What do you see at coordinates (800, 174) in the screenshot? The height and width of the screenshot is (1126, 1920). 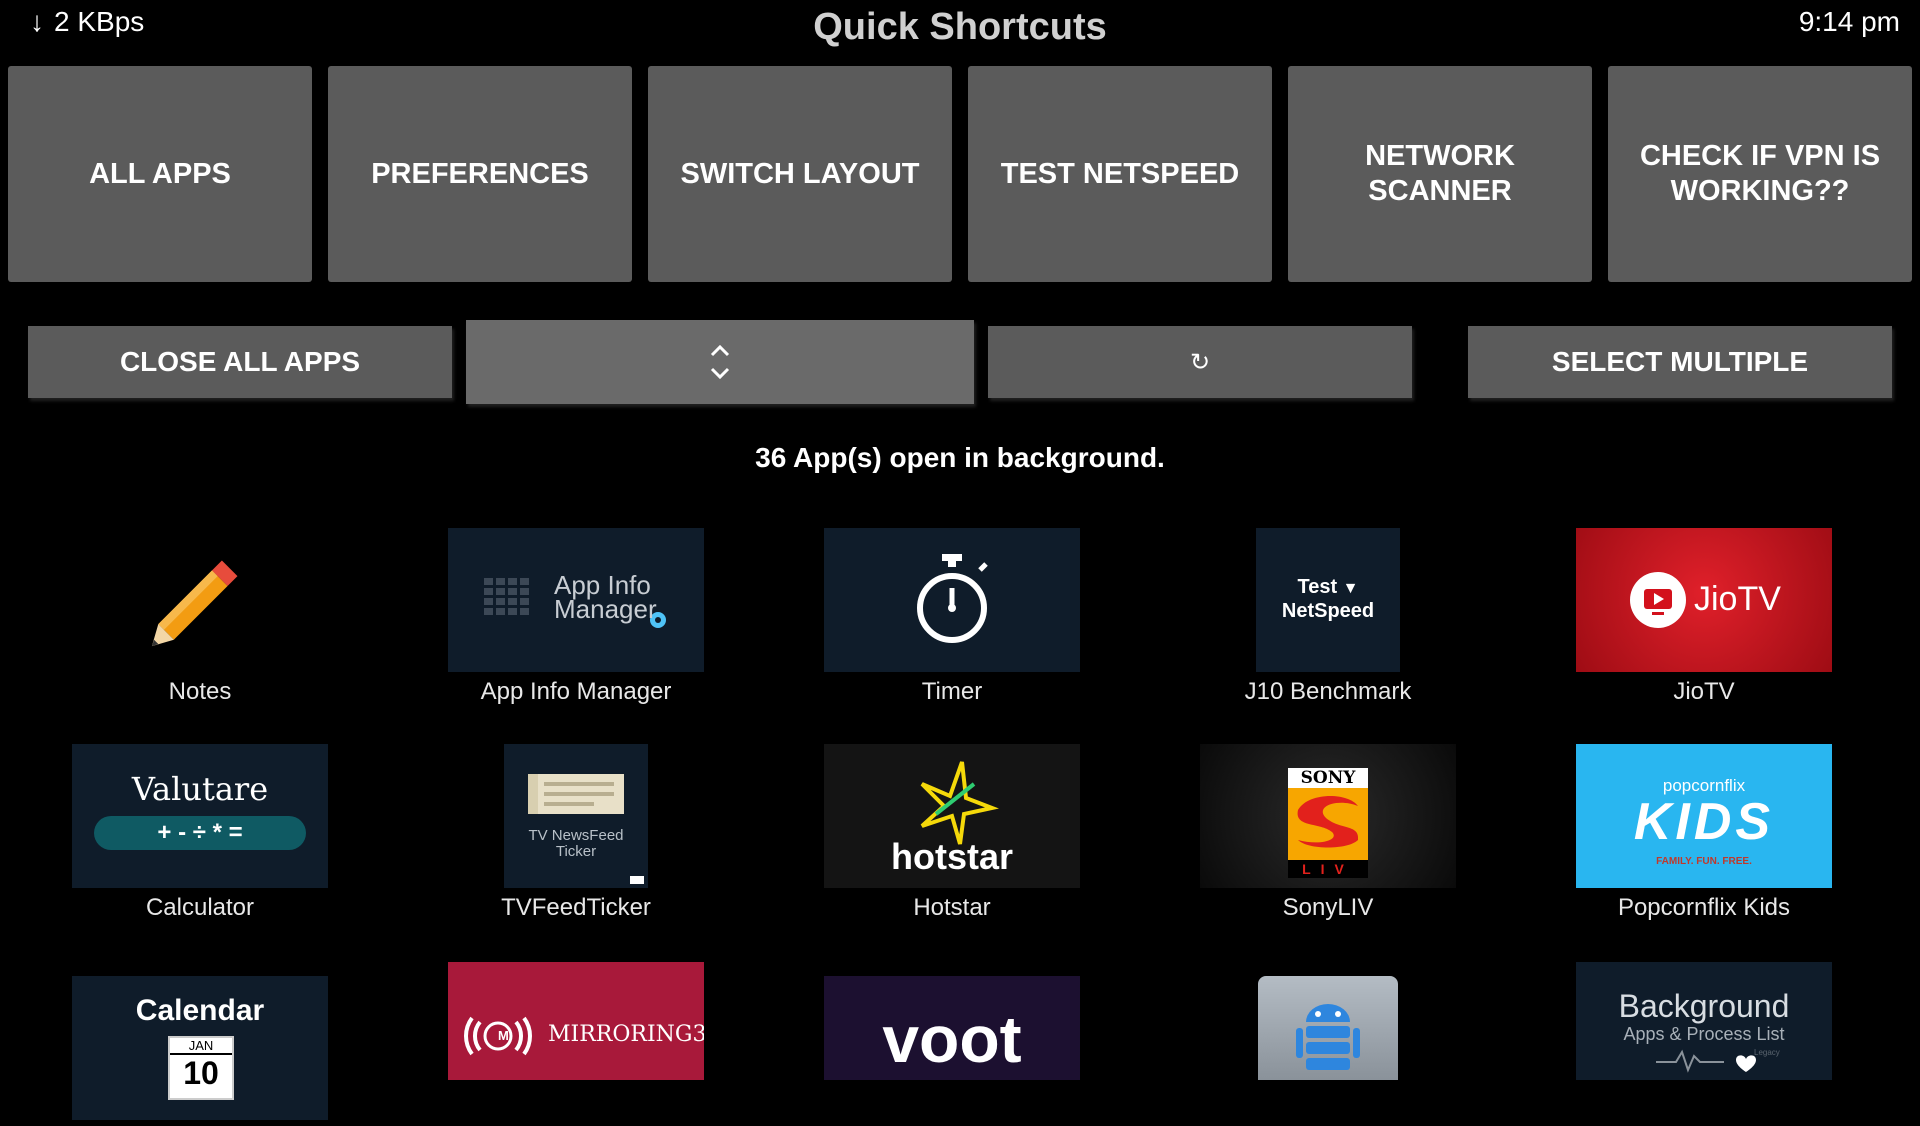 I see `switch-layout-button: SWITCH LAYOUT` at bounding box center [800, 174].